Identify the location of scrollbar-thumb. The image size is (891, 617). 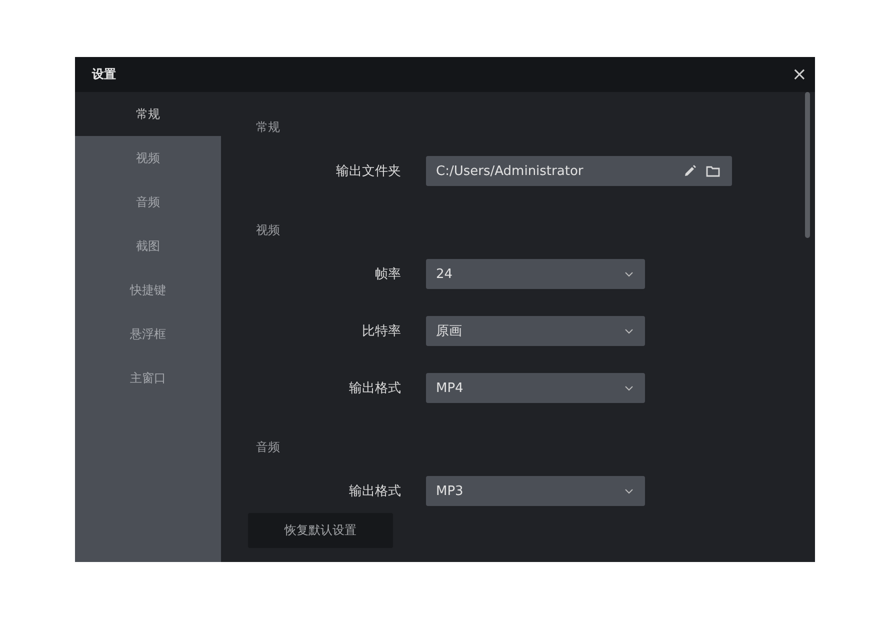
(807, 165).